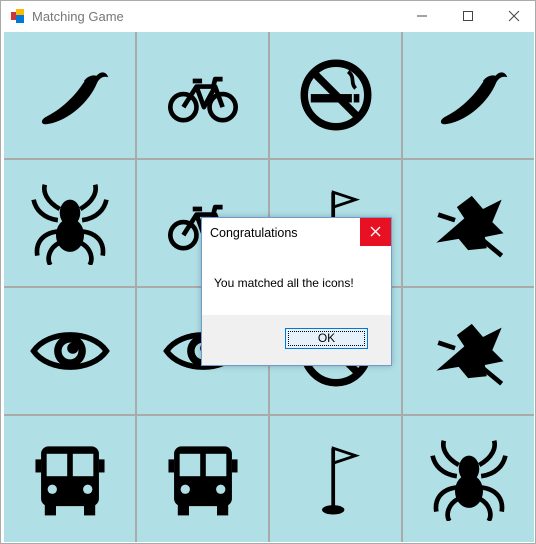 Image resolution: width=536 pixels, height=544 pixels. I want to click on maximize-icon, so click(468, 16).